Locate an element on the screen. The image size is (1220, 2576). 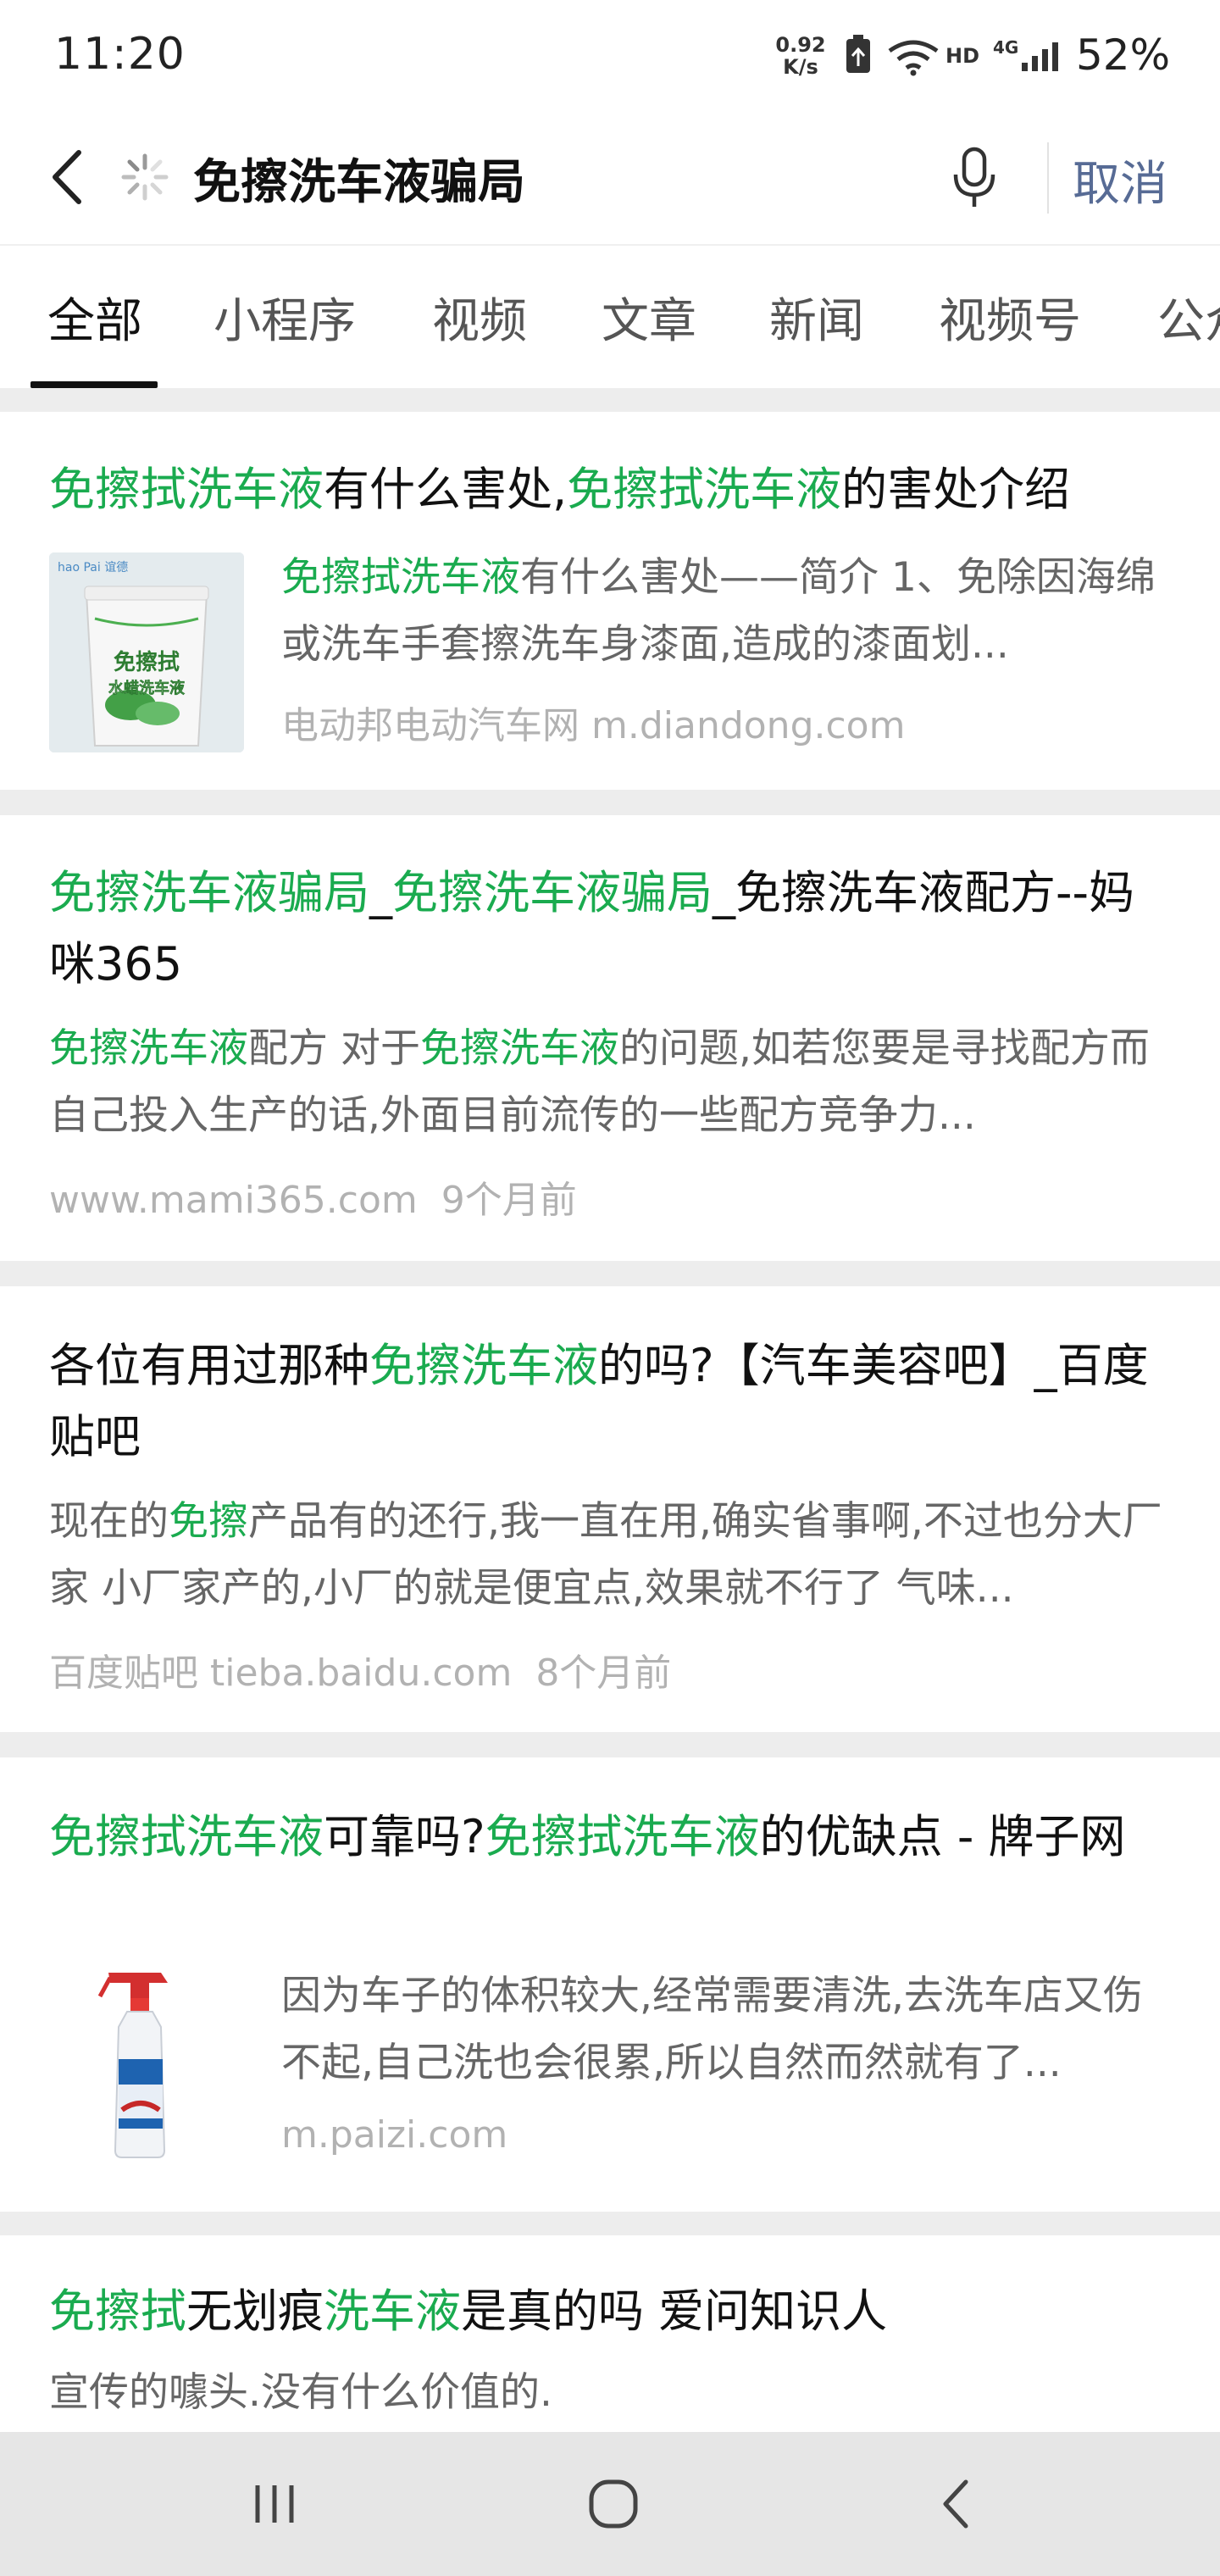
active-tab-indicator is located at coordinates (94, 384).